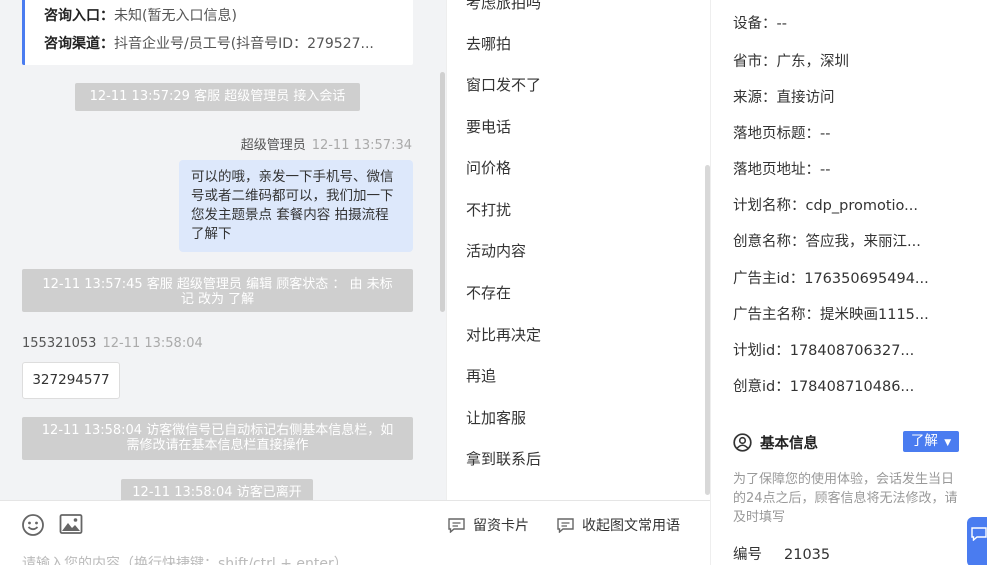 This screenshot has height=565, width=987. Describe the element at coordinates (631, 526) in the screenshot. I see `collapse-phrases-label: 收起图文常用语` at that location.